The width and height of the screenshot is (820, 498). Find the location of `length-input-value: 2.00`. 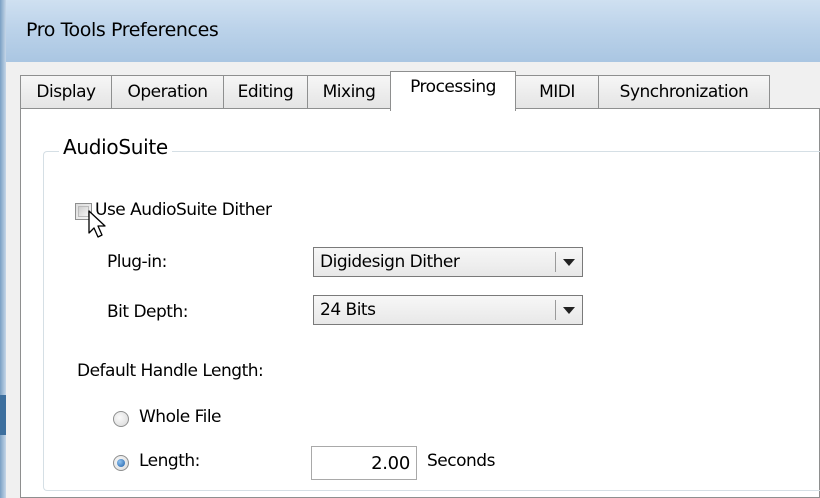

length-input-value: 2.00 is located at coordinates (390, 463).